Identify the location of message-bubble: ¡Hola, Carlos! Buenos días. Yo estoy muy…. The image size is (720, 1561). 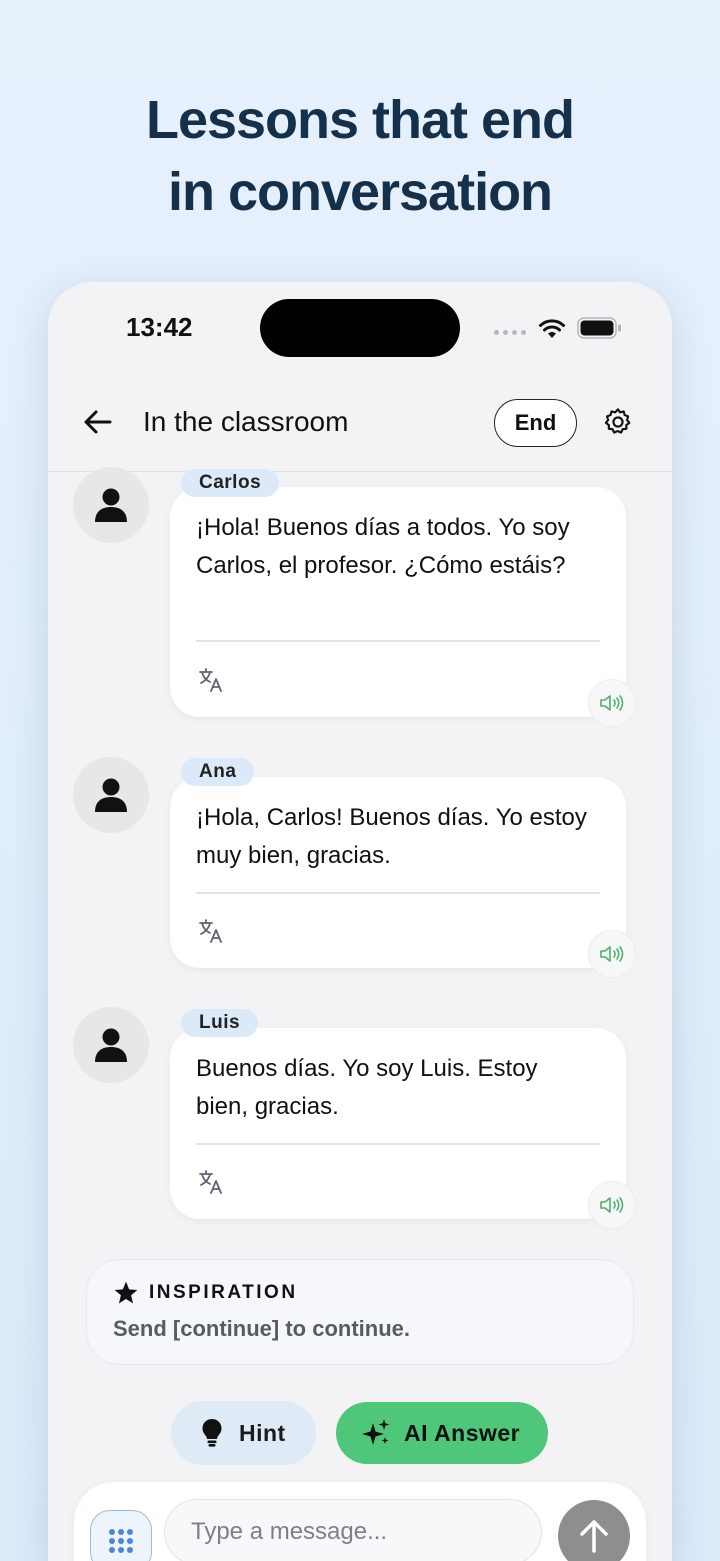
(398, 872).